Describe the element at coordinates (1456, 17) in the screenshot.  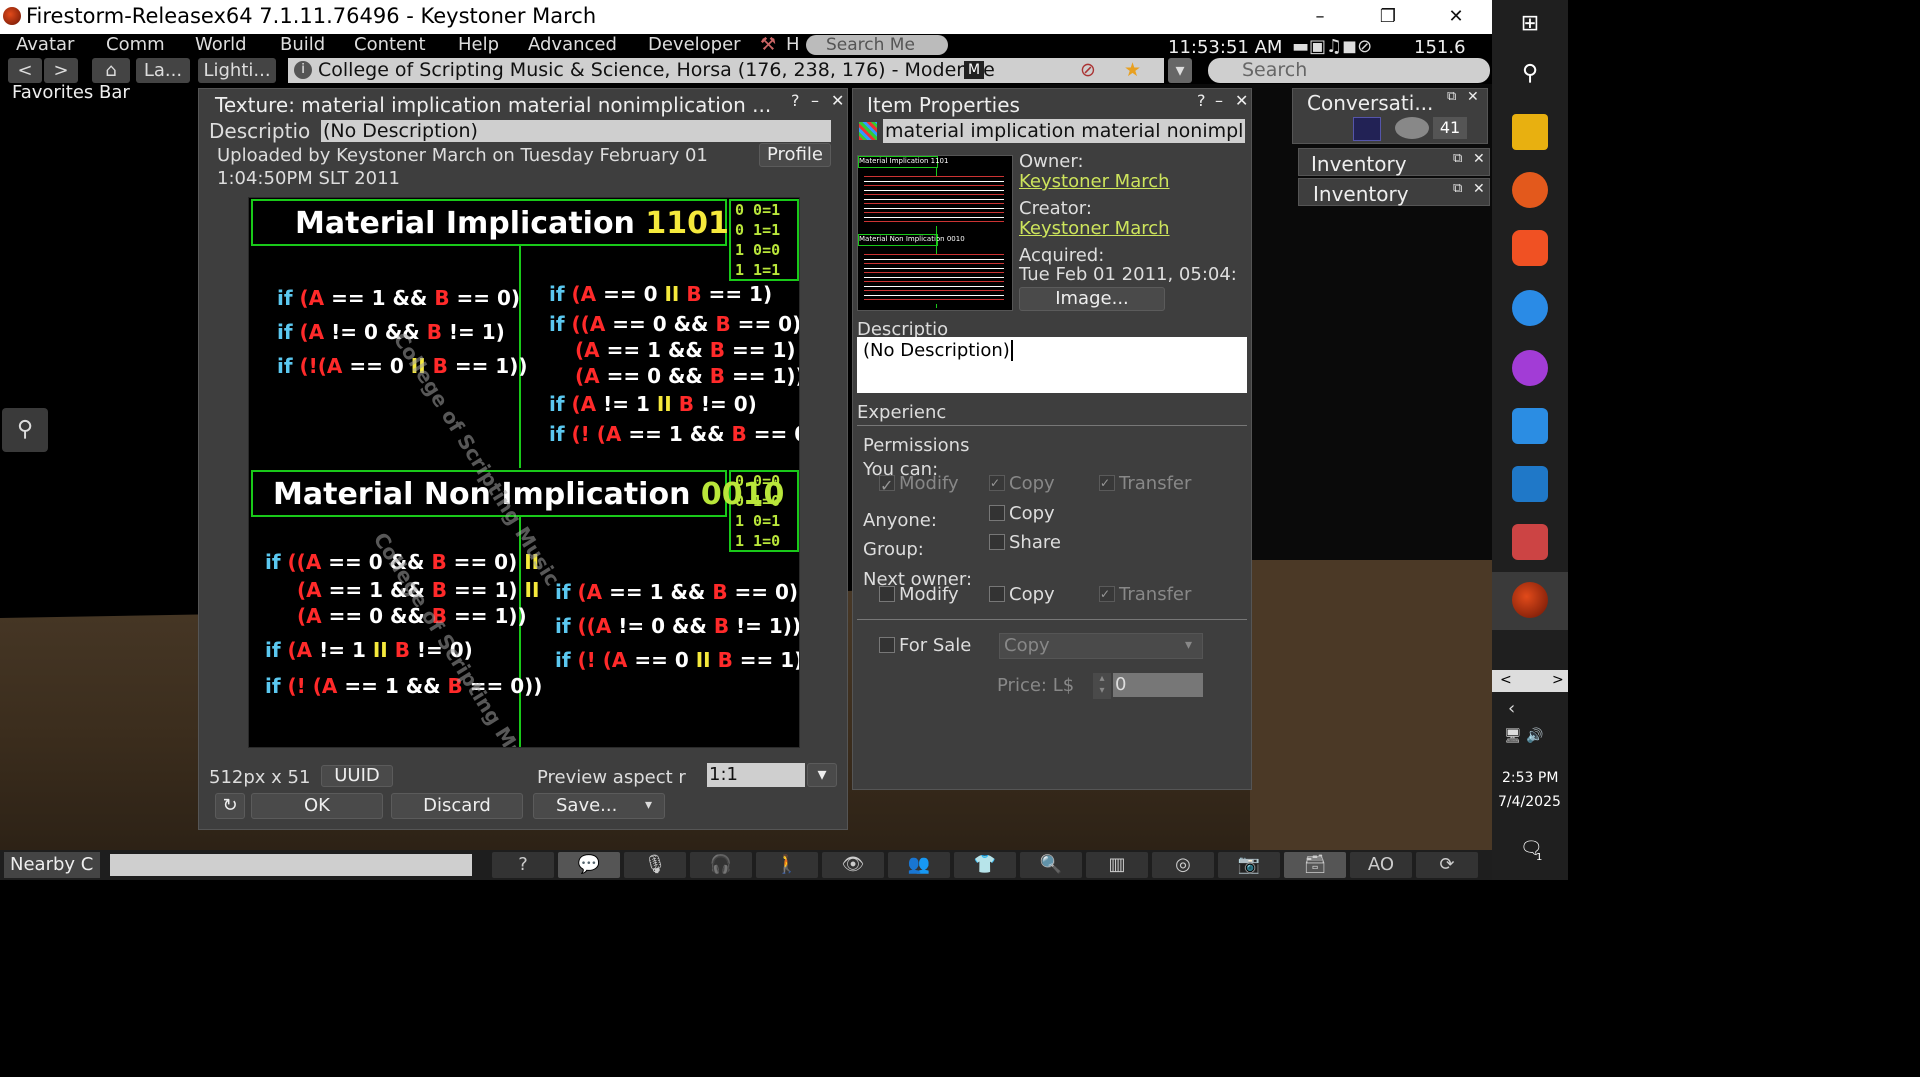
I see `close-window-button: ✕` at that location.